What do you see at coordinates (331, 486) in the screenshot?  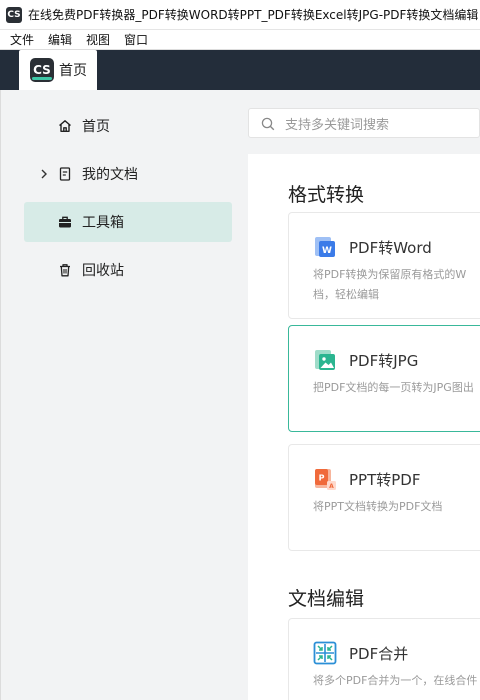 I see `svg-text: A` at bounding box center [331, 486].